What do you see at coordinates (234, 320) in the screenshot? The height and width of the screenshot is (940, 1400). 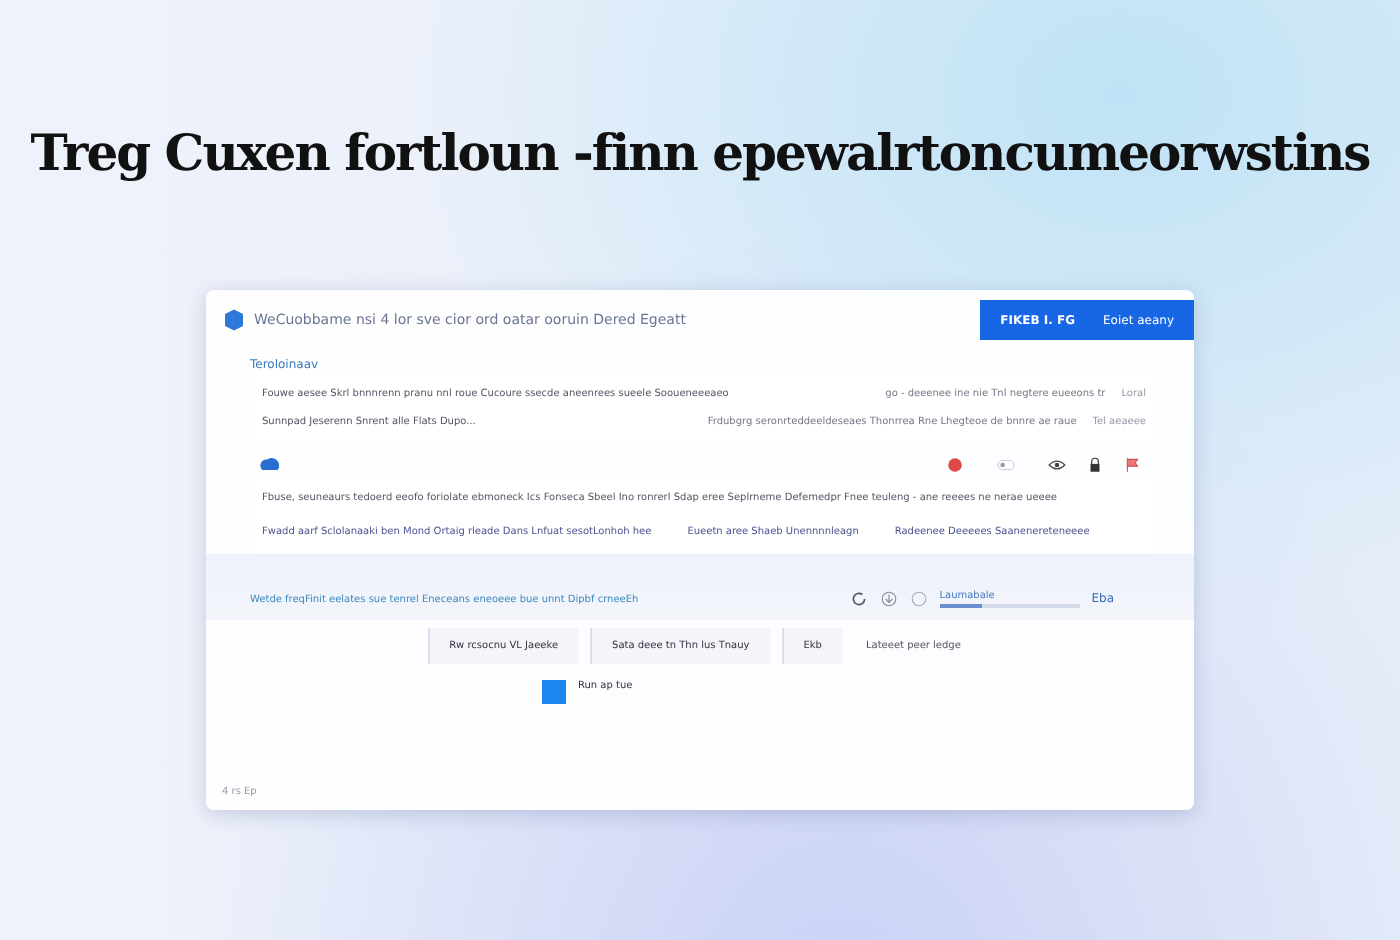 I see `logo-icon` at bounding box center [234, 320].